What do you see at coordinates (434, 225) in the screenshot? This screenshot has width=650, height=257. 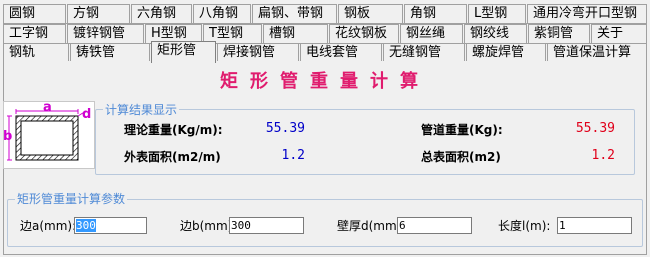 I see `wall-thickness-input: 6` at bounding box center [434, 225].